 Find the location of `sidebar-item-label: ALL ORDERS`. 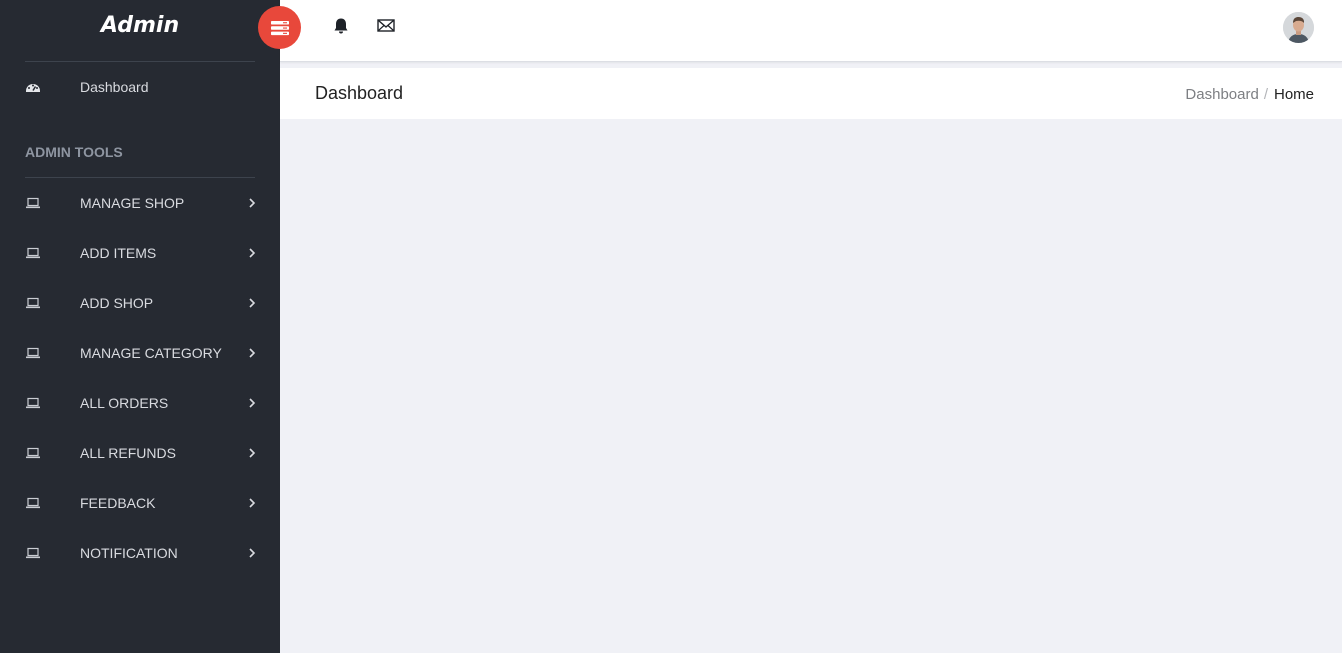

sidebar-item-label: ALL ORDERS is located at coordinates (124, 403).